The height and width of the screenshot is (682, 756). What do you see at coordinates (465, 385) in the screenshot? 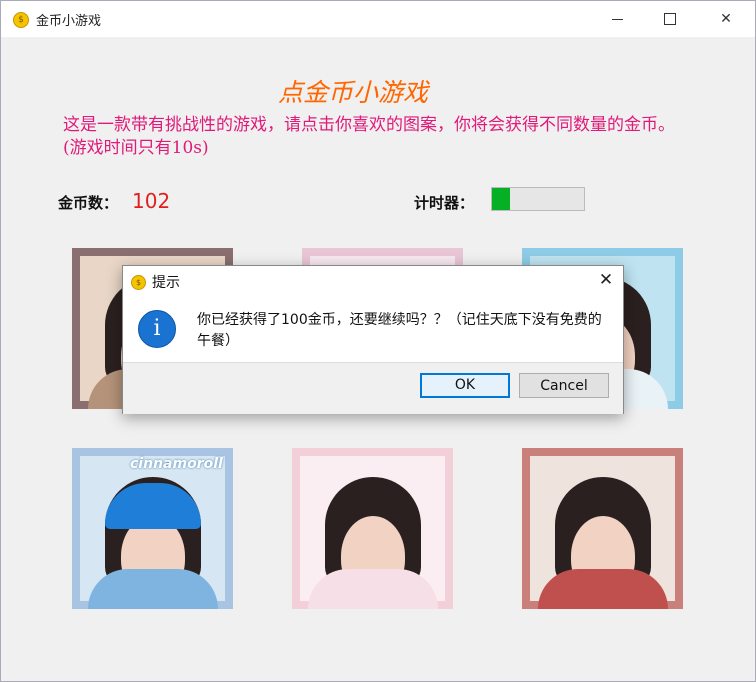
I see `ok-button: OK` at bounding box center [465, 385].